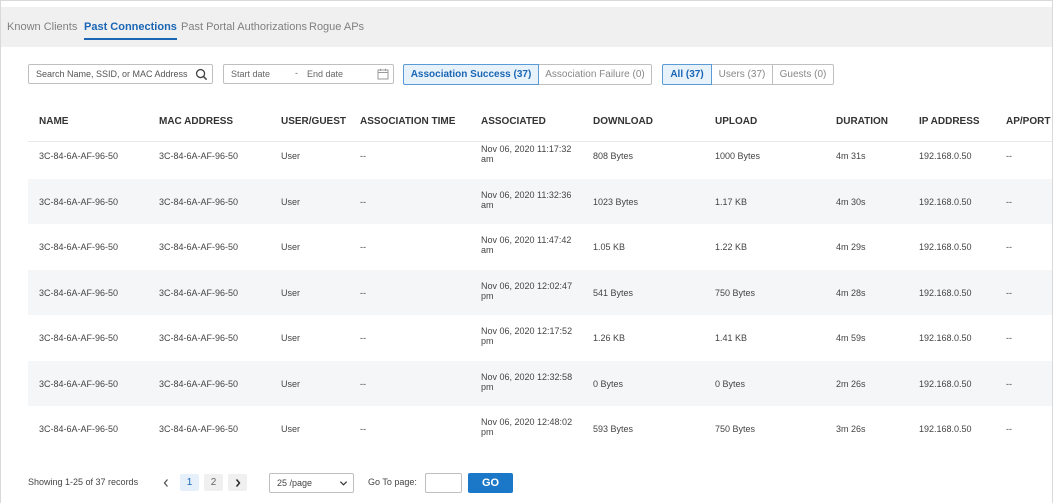  I want to click on cell-associated: Nov 06, 2020 11:32:36 am, so click(526, 200).